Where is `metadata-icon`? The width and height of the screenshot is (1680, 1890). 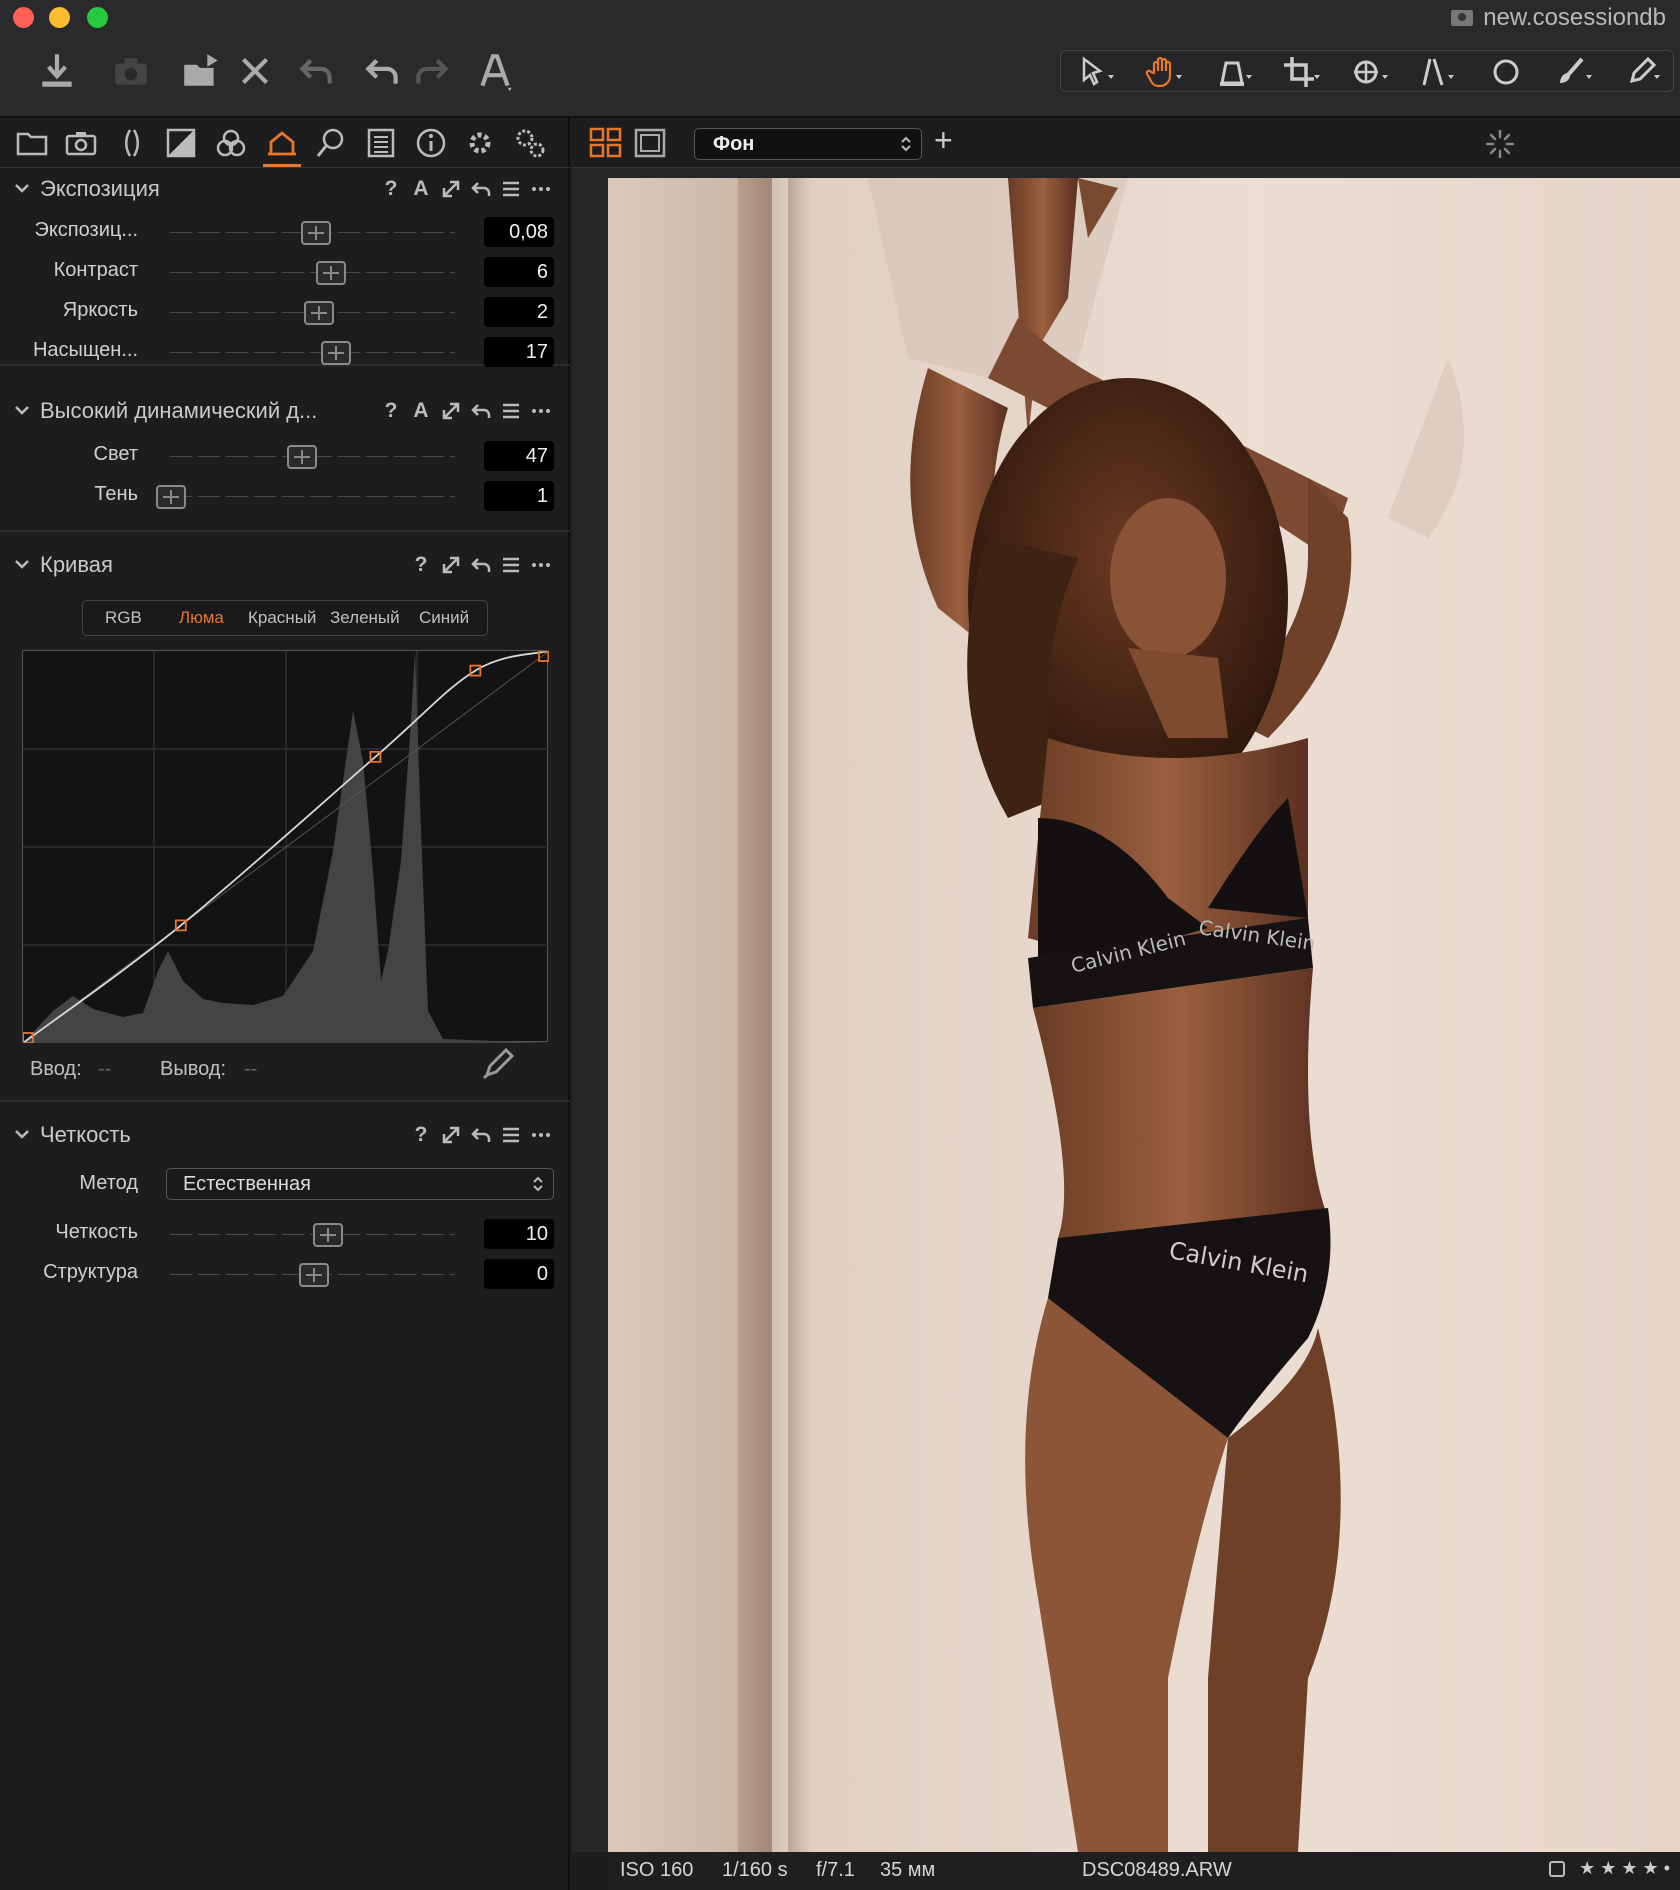 metadata-icon is located at coordinates (381, 143).